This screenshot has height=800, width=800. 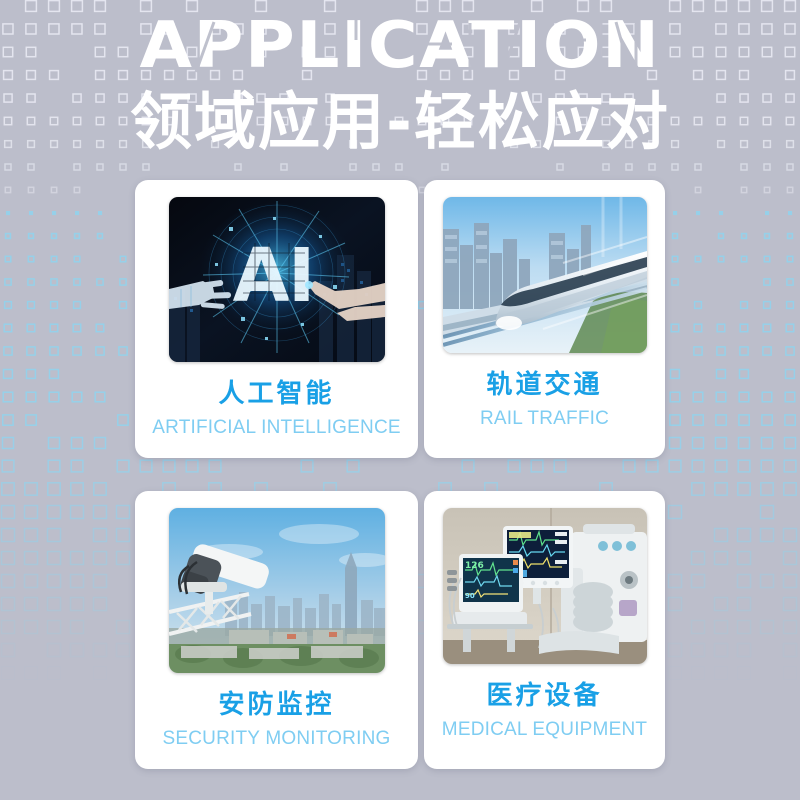 I want to click on card-artificial-intelligence: AI 人工智能 ARTIFICIAL INTELLIGENCE, so click(x=276, y=319).